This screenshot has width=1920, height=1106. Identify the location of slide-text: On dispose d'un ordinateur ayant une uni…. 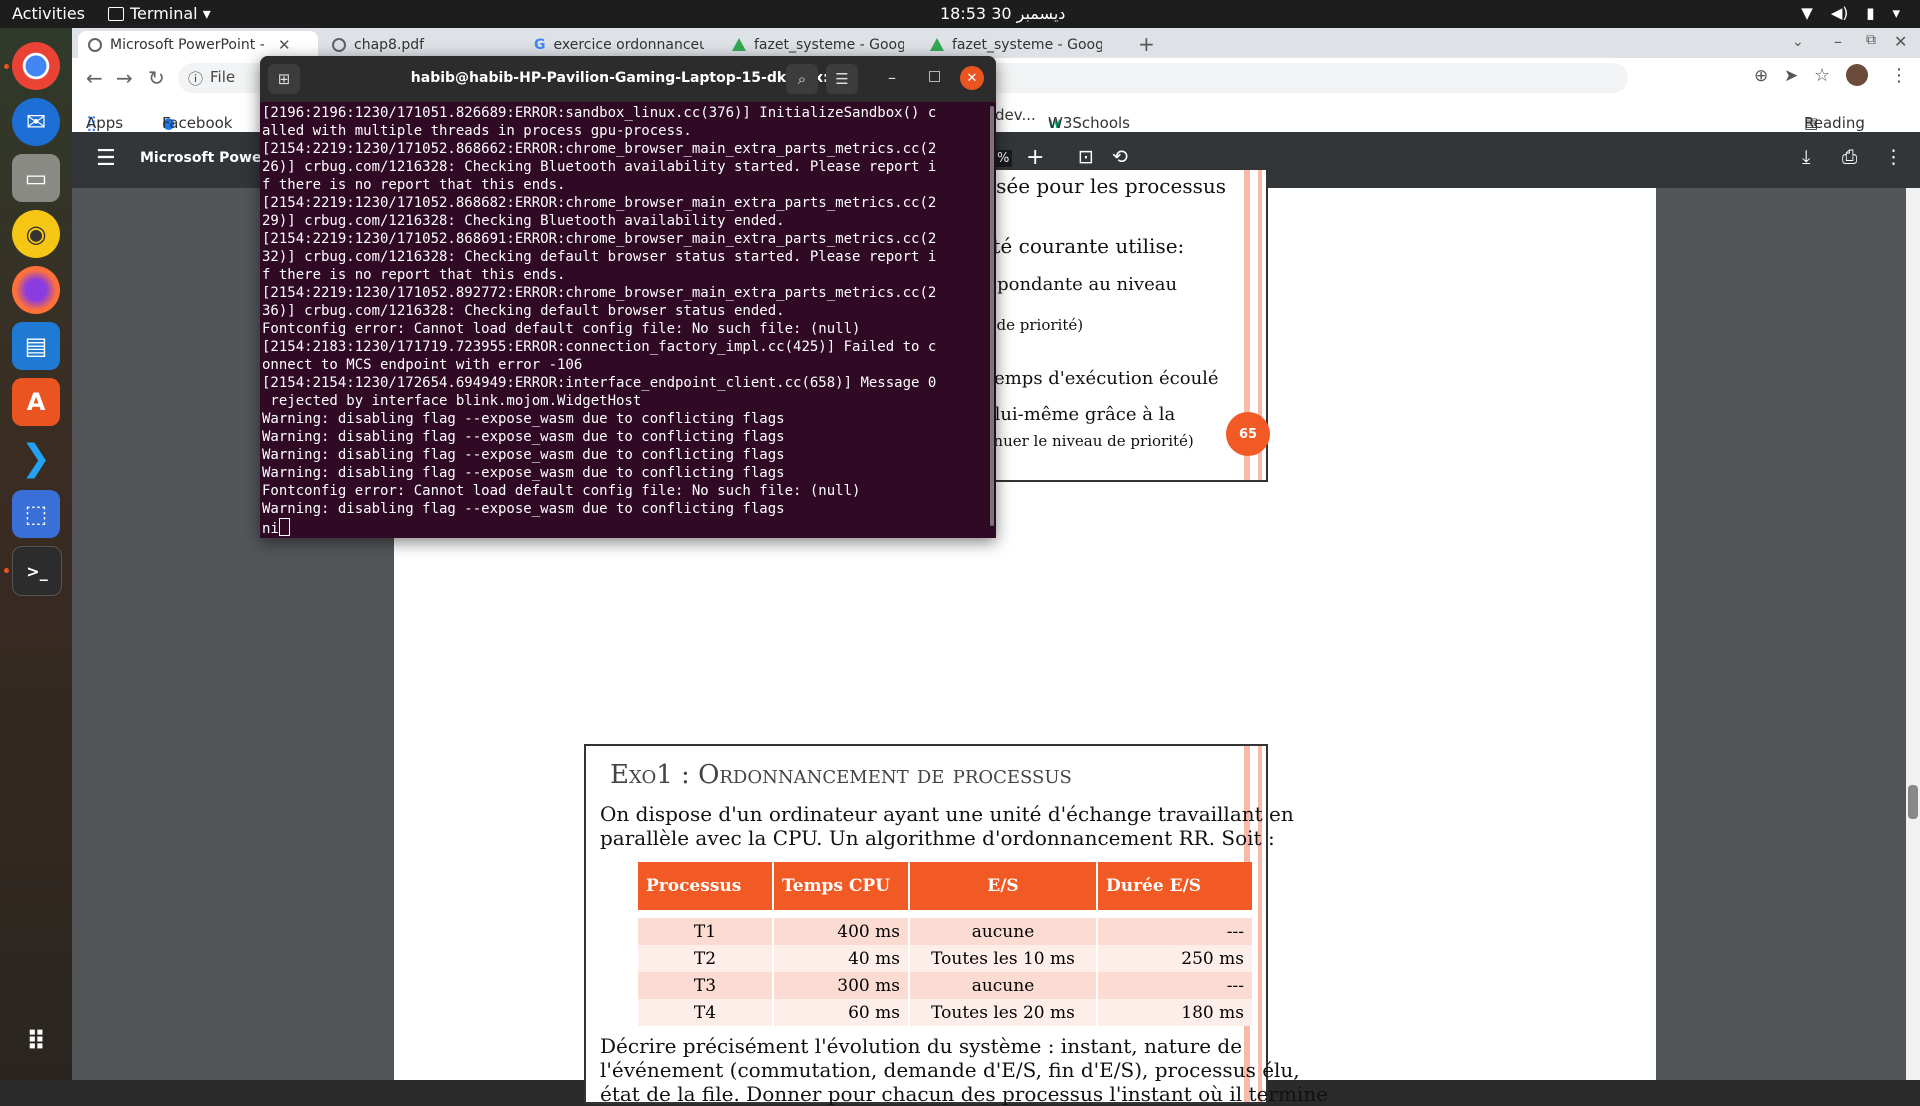
(947, 814).